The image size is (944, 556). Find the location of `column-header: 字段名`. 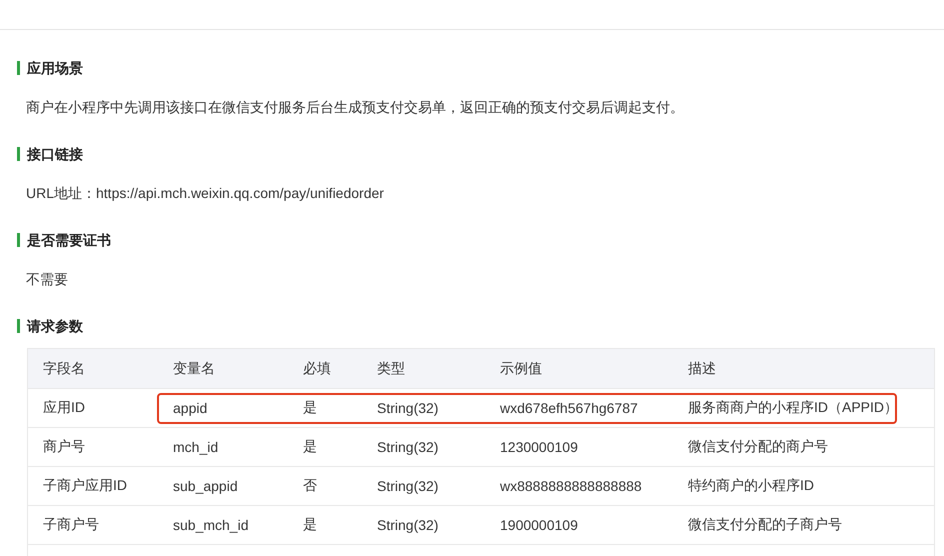

column-header: 字段名 is located at coordinates (64, 369).